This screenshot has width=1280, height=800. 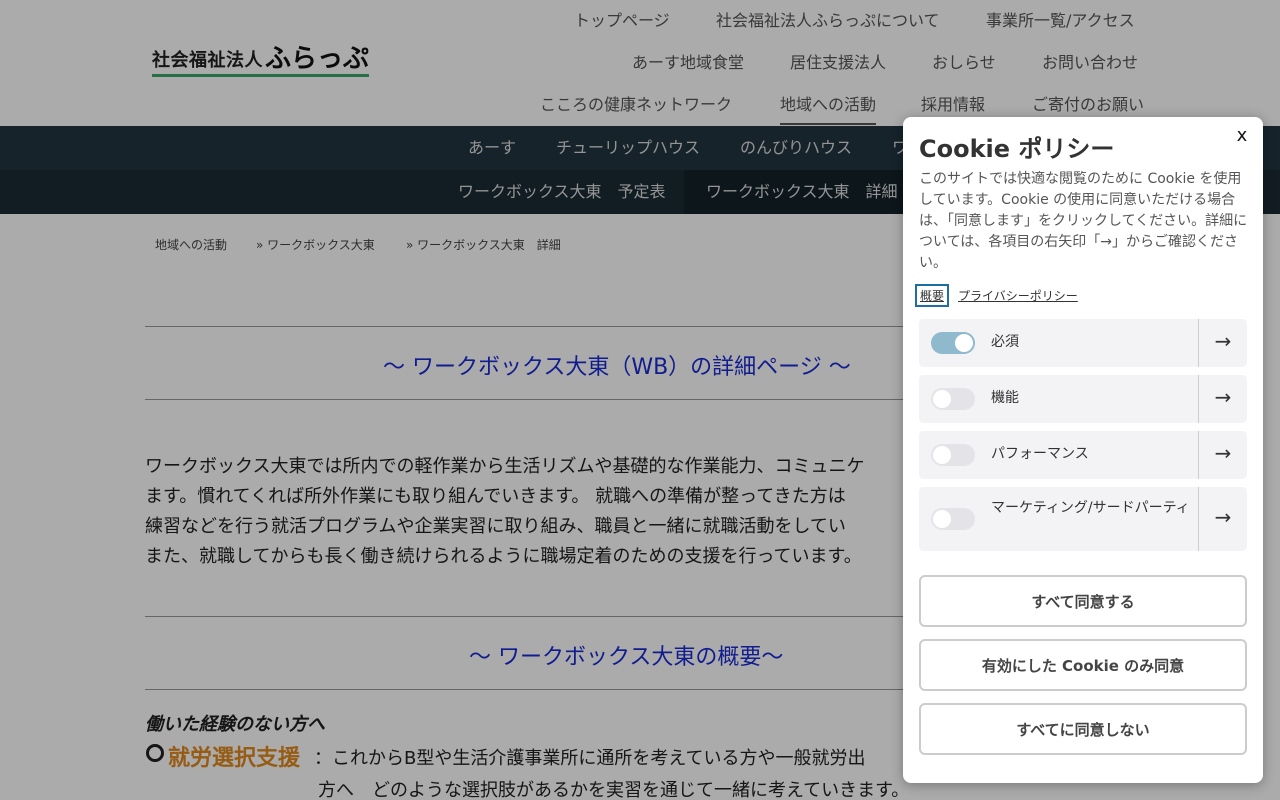 I want to click on accept-selected-button: 有効にした Cookie のみ同意, so click(x=1083, y=665).